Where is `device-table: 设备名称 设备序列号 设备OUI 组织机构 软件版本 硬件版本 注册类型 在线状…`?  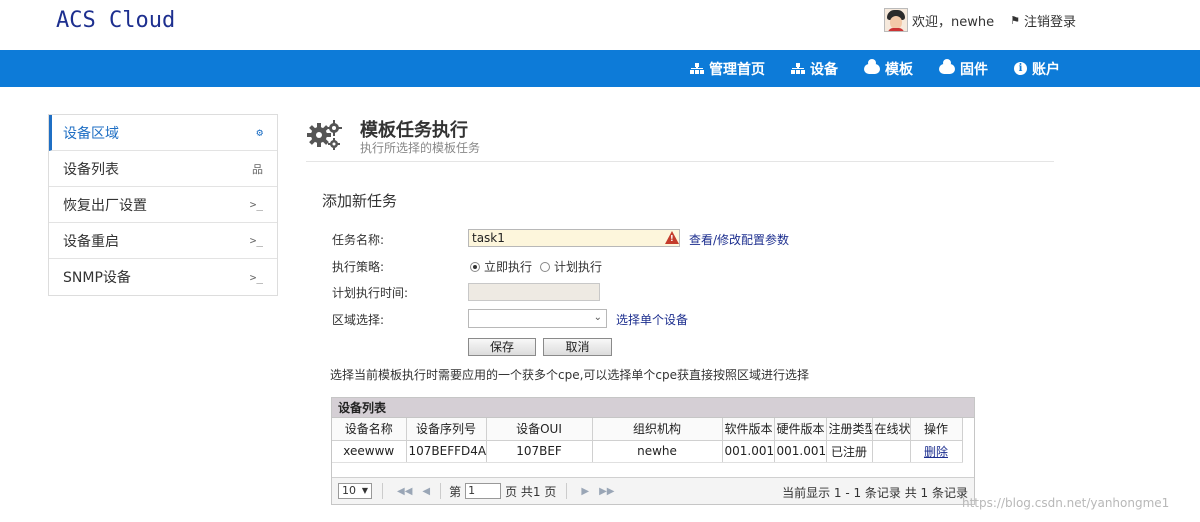 device-table: 设备名称 设备序列号 设备OUI 组织机构 软件版本 硬件版本 注册类型 在线状… is located at coordinates (647, 440).